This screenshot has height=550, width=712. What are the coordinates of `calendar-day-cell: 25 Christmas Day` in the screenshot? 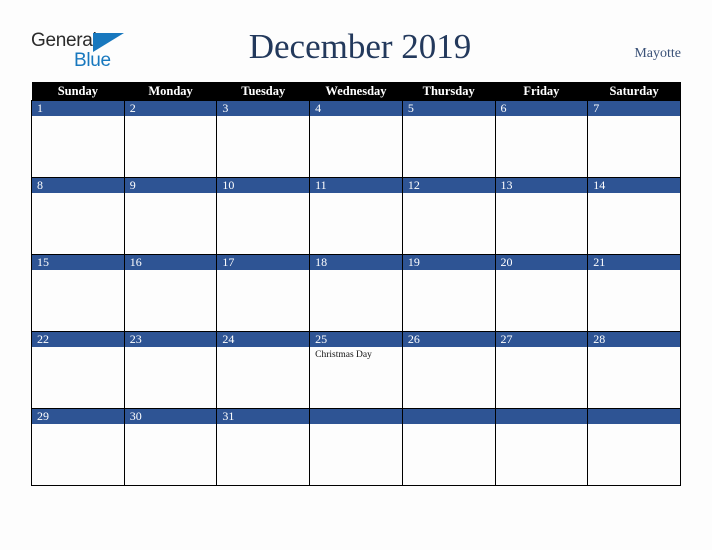 It's located at (356, 370).